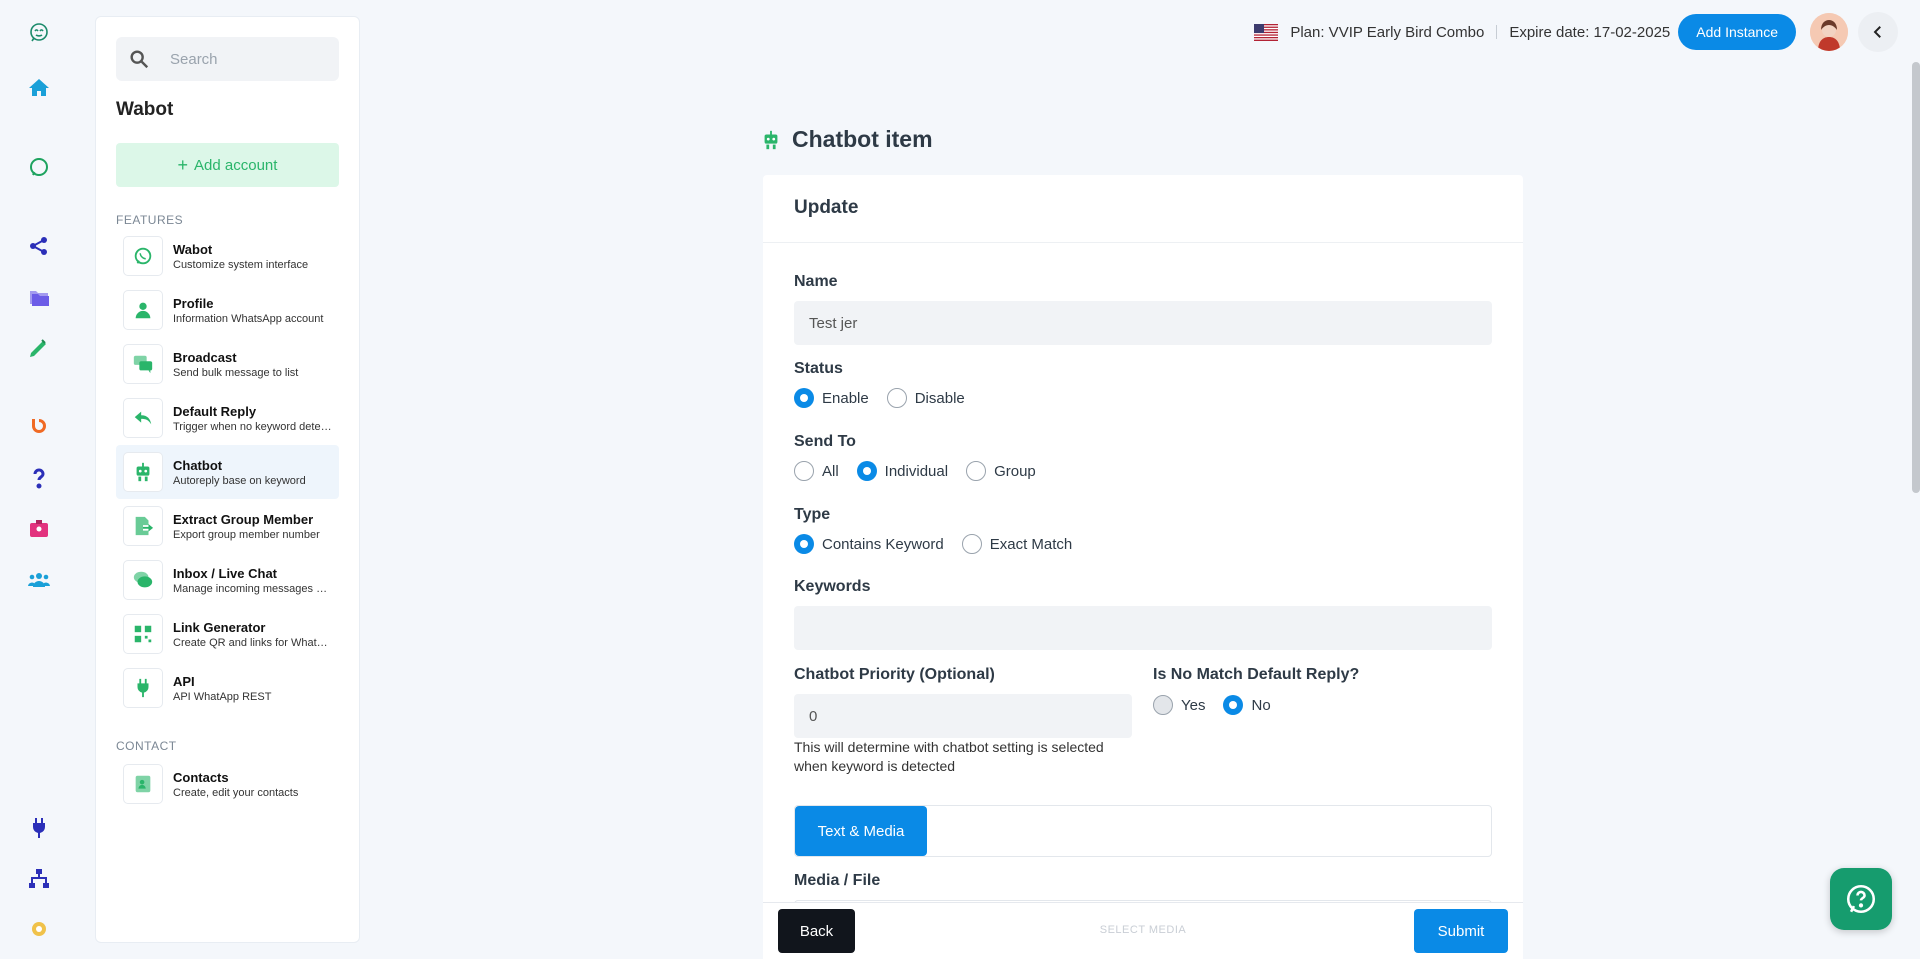  Describe the element at coordinates (241, 264) in the screenshot. I see `menu-item-subtitle: Customize system interface` at that location.